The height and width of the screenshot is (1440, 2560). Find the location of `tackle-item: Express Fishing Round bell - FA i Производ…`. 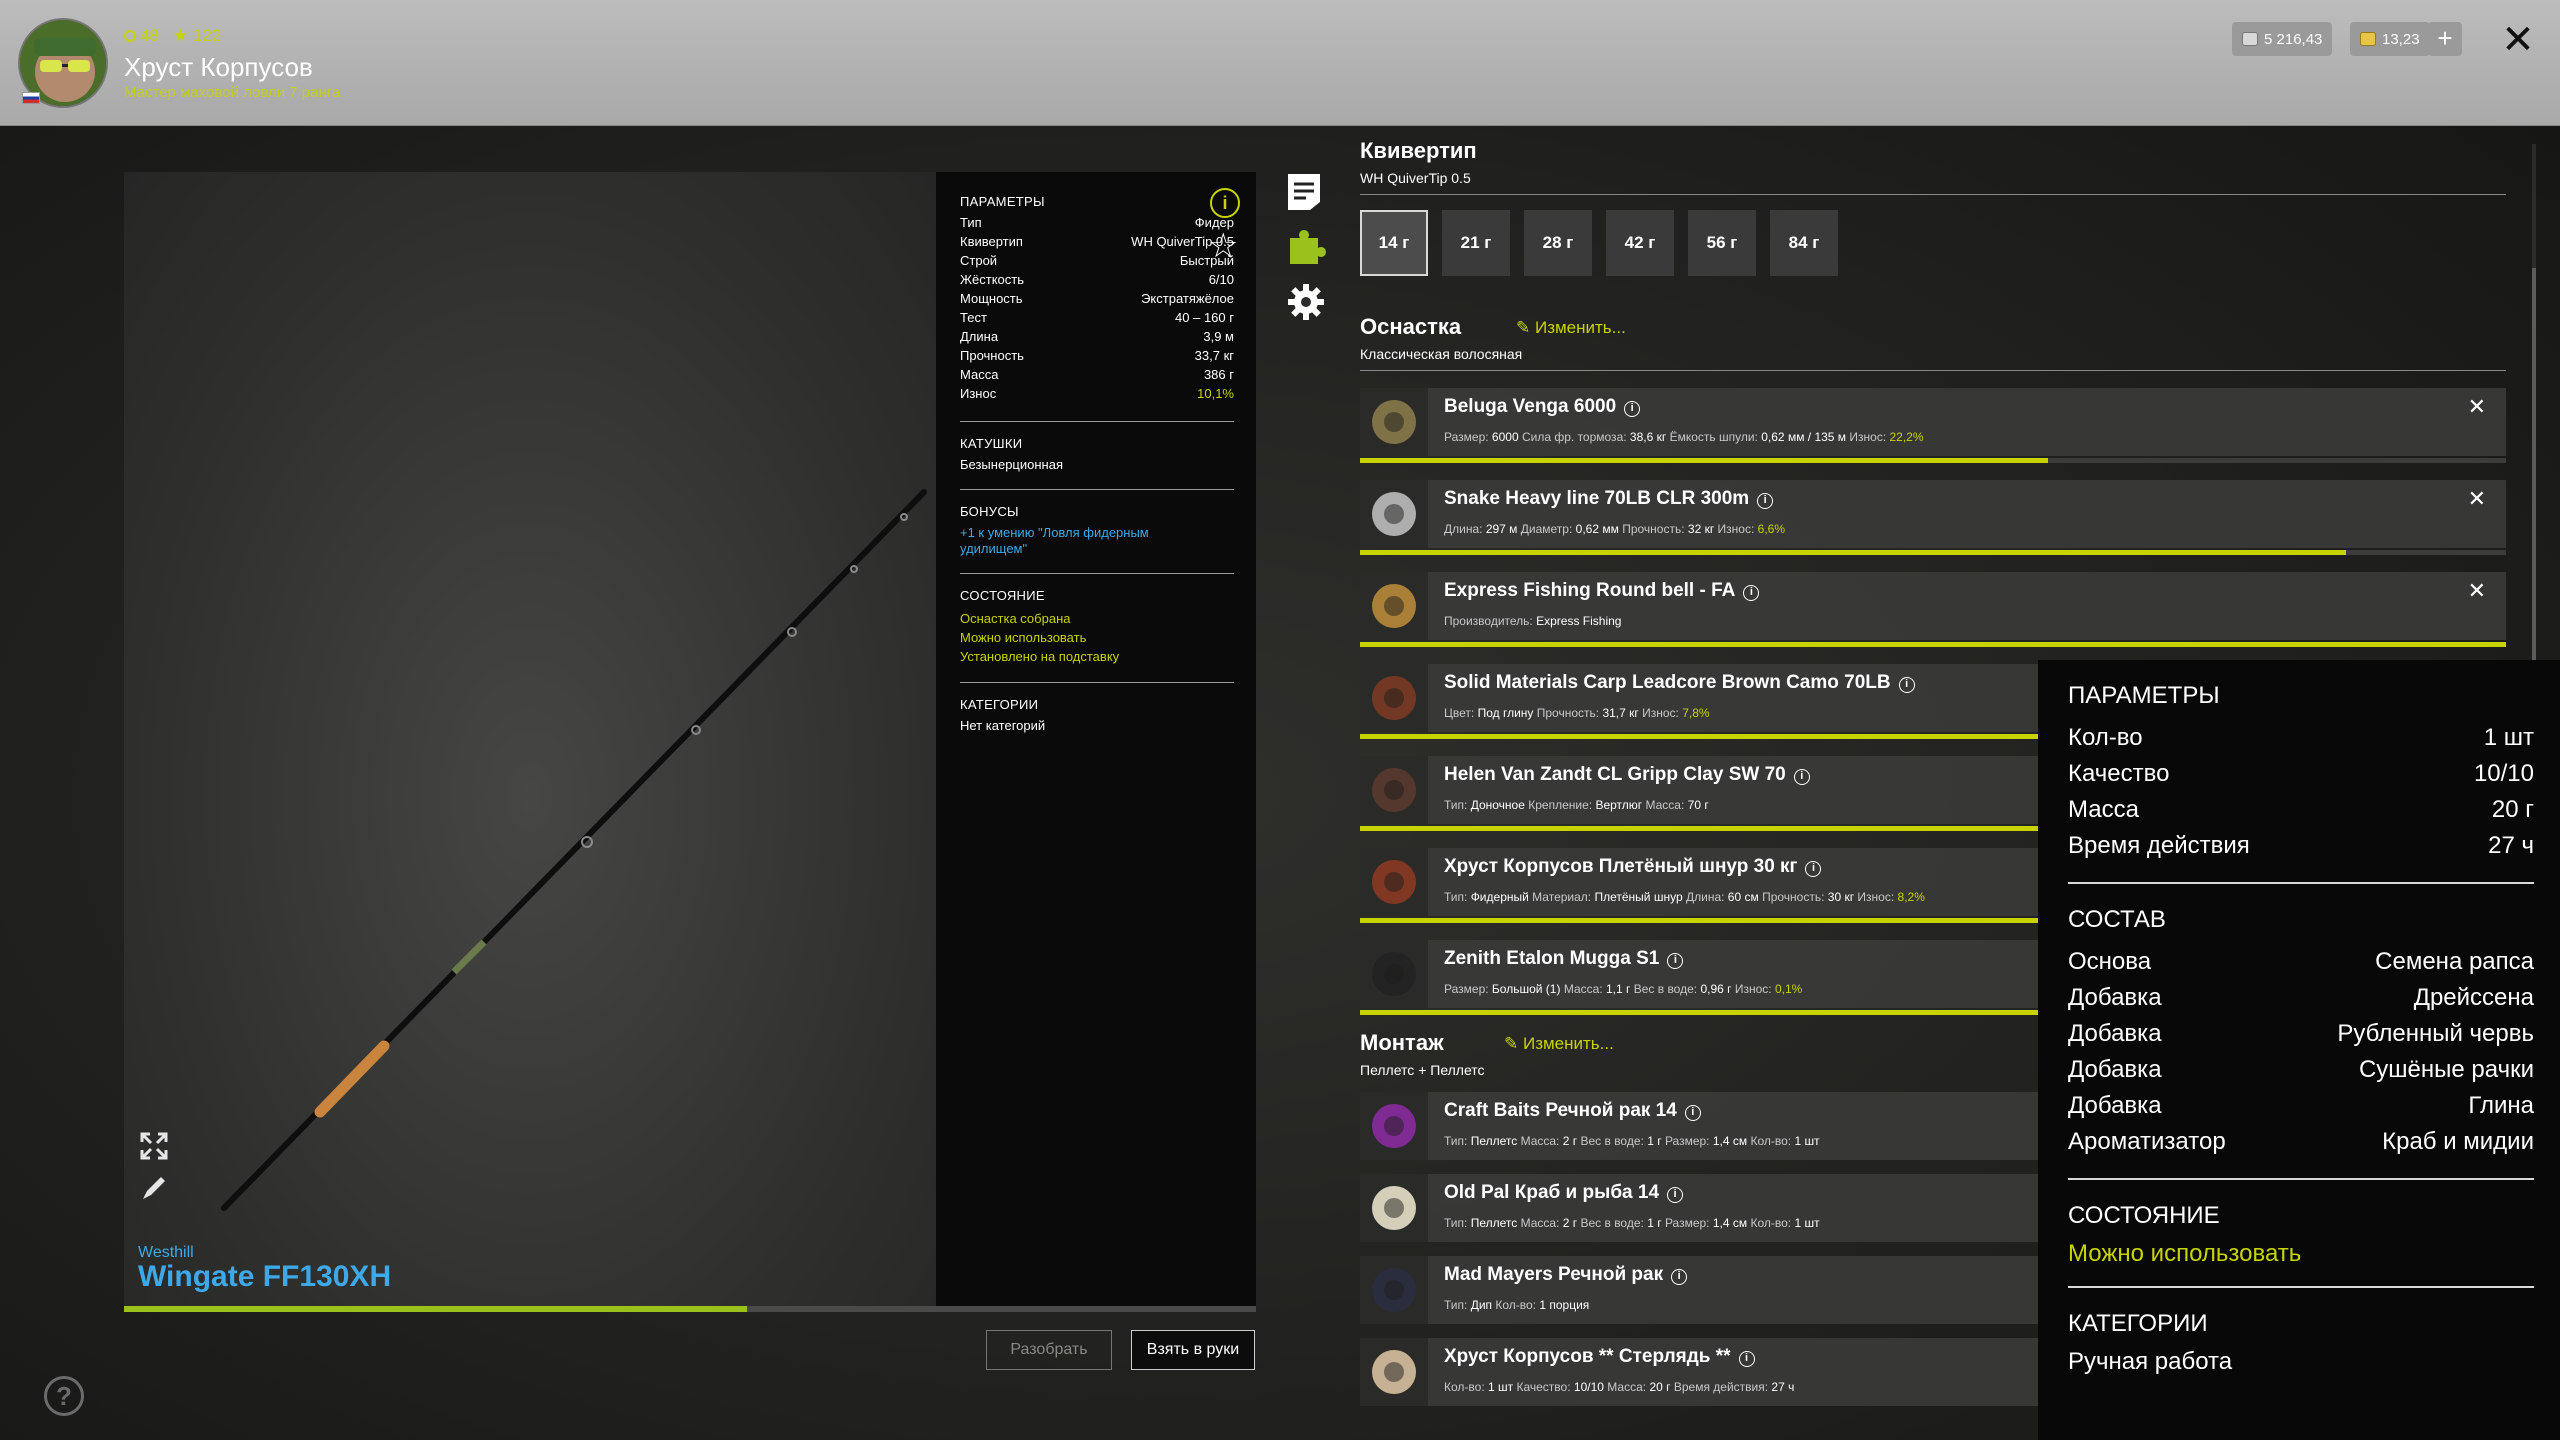

tackle-item: Express Fishing Round bell - FA i Производ… is located at coordinates (1933, 606).